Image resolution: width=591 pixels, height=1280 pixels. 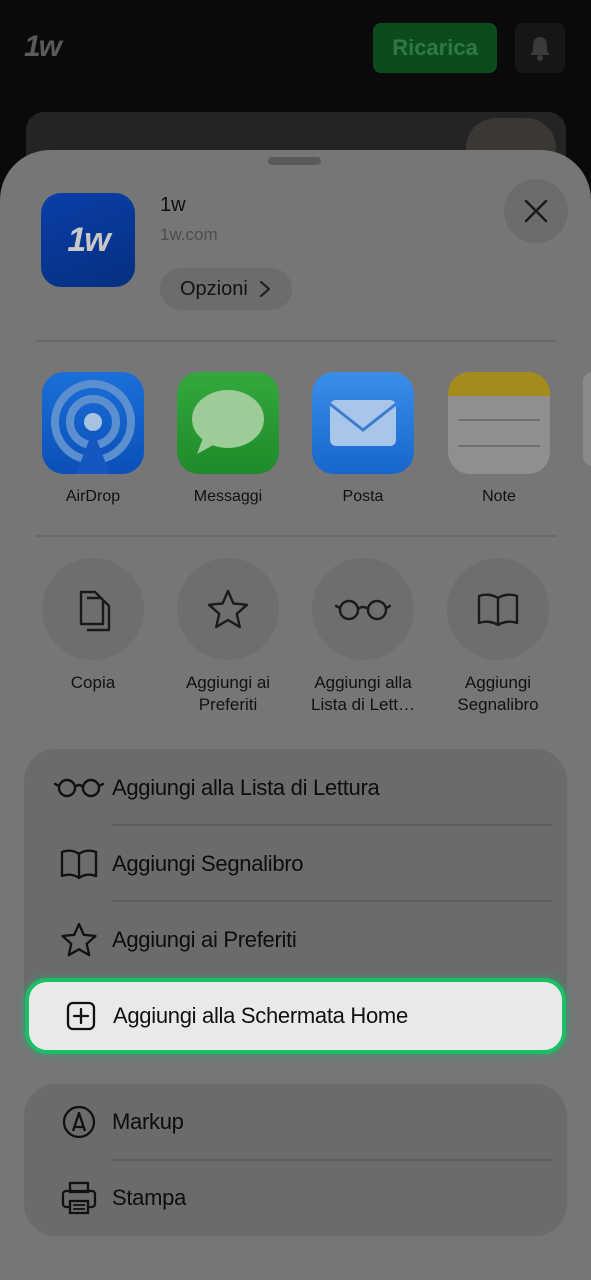 I want to click on site-icon: 1w, so click(x=88, y=240).